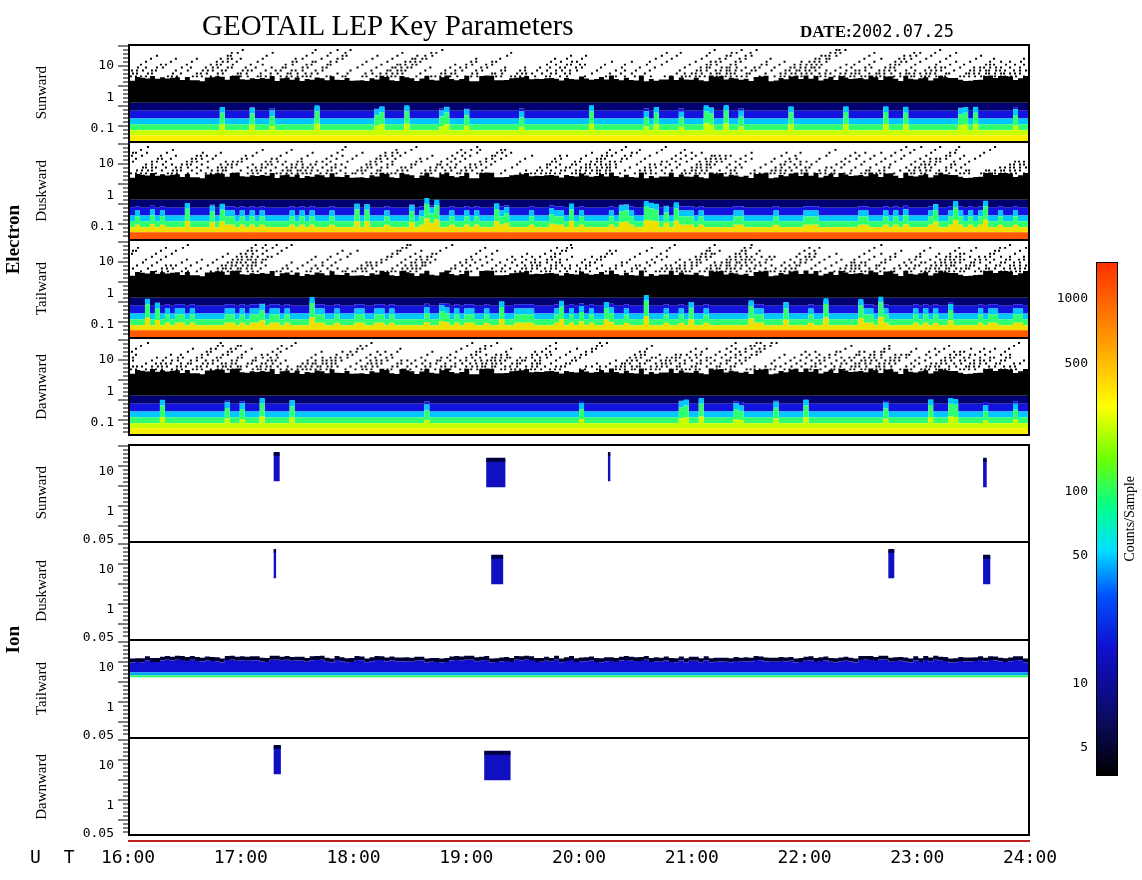 The height and width of the screenshot is (880, 1142). I want to click on x-tick-label: 16:00, so click(128, 856).